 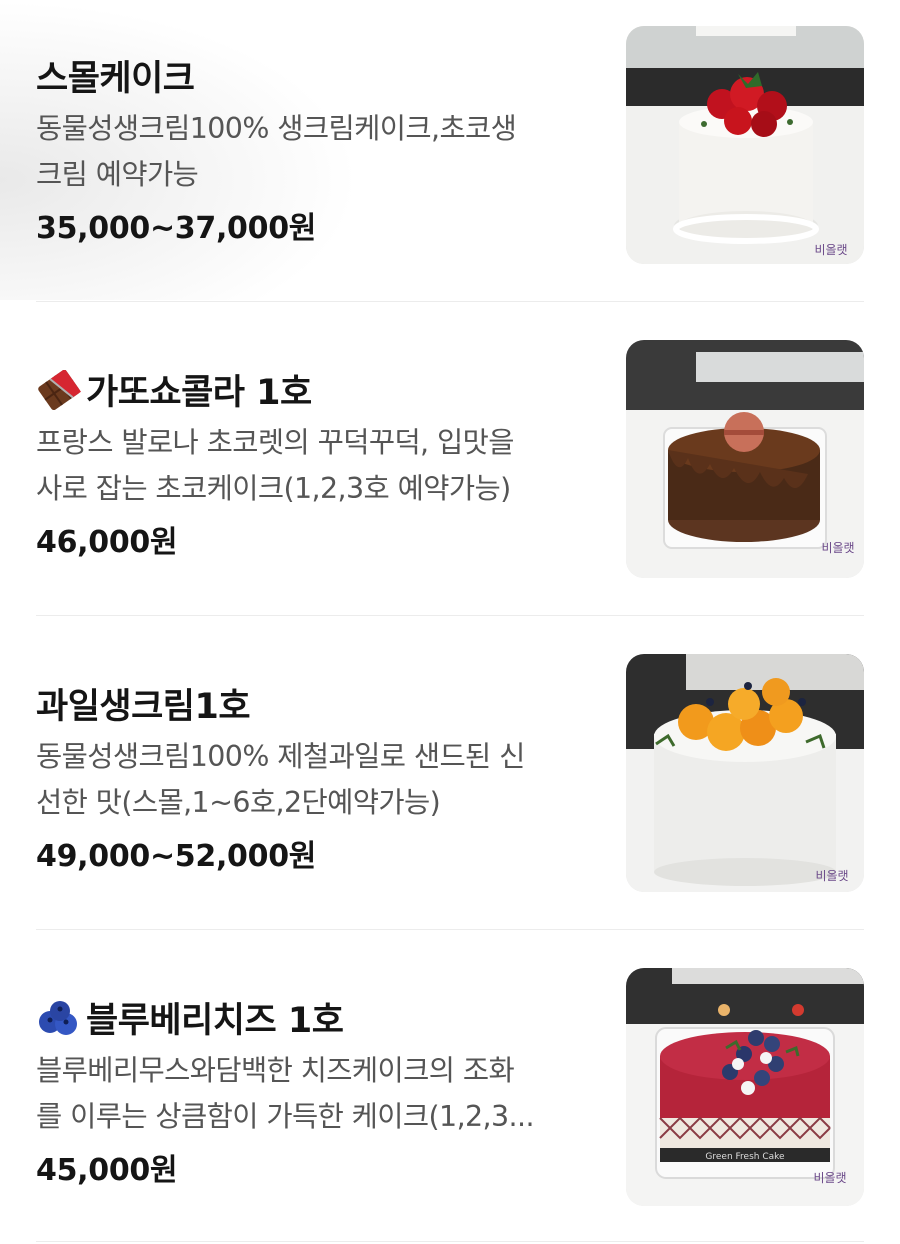 I want to click on menu-item-name: 가또쇼콜라 1호, so click(x=174, y=389).